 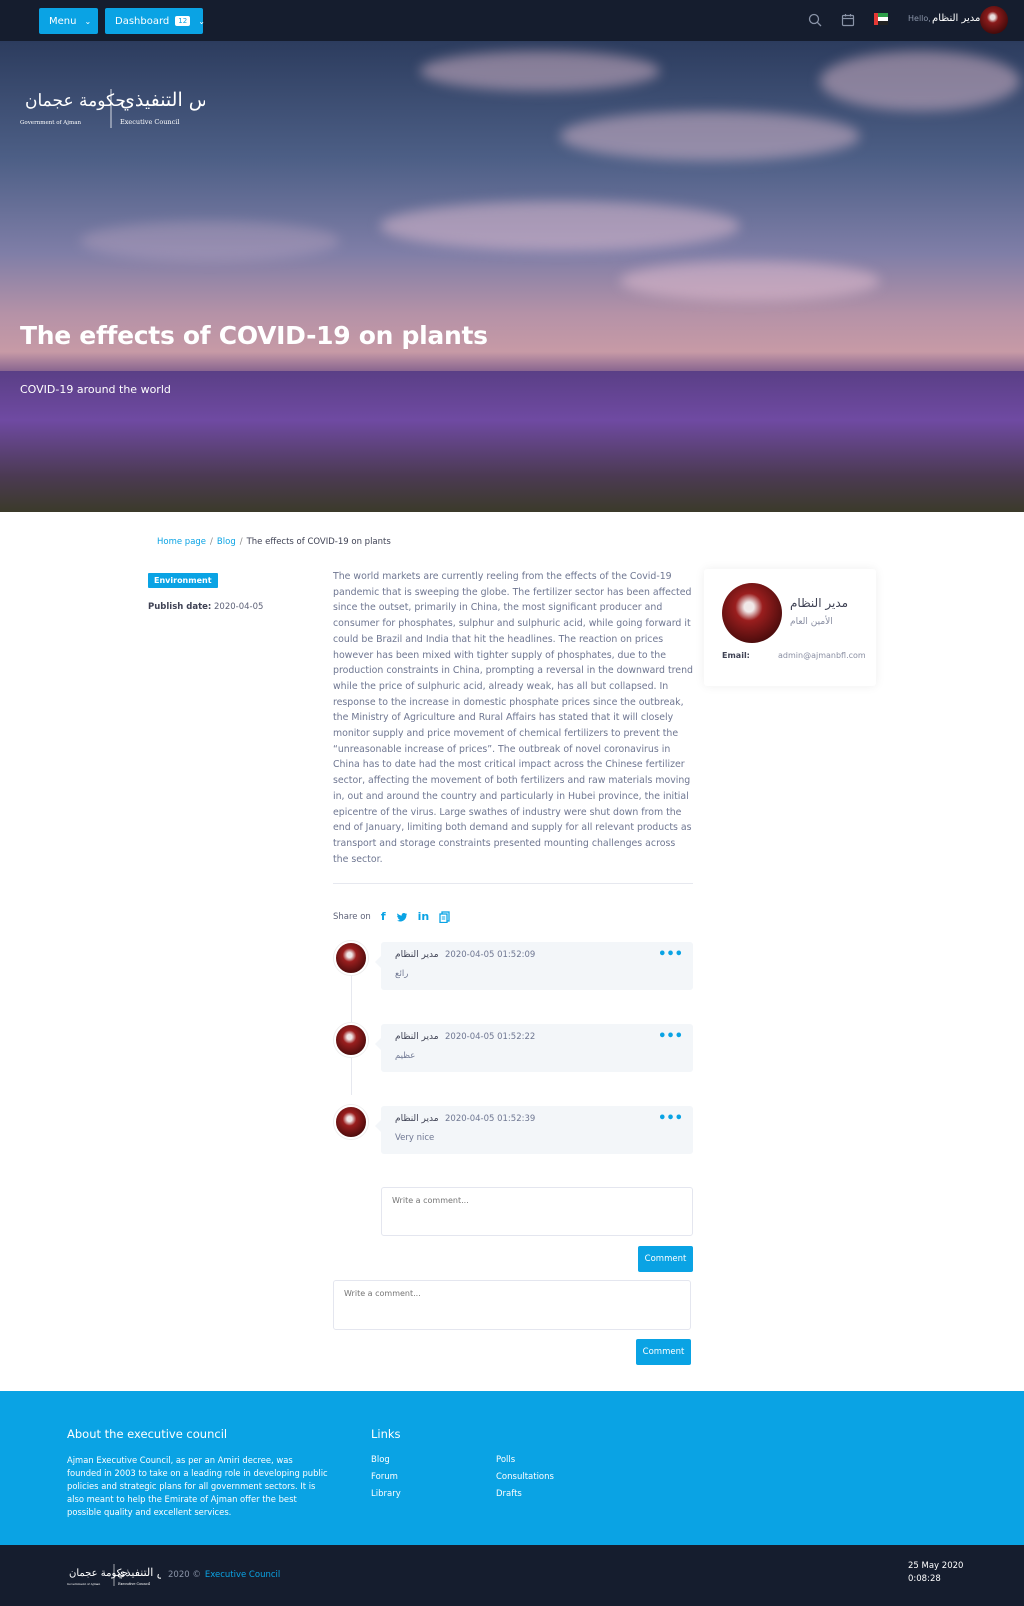 I want to click on user-name: مدير النظام, so click(x=956, y=18).